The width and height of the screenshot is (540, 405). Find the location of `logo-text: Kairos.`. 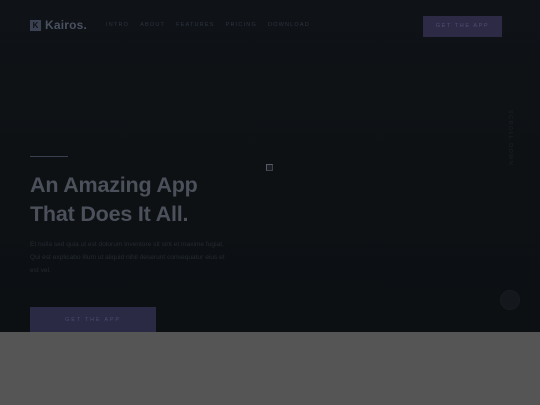

logo-text: Kairos. is located at coordinates (66, 25).